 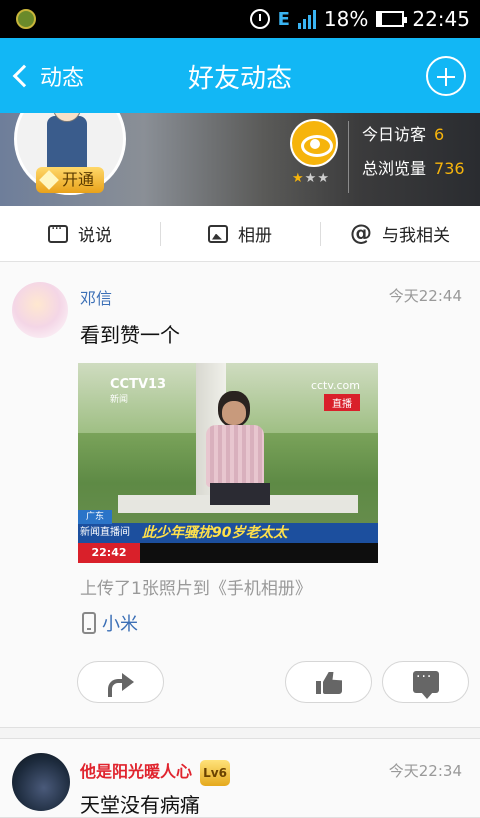 What do you see at coordinates (240, 159) in the screenshot?
I see `profile-cover: 开通 ★★★ 今日访客 6 总浏览量 736` at bounding box center [240, 159].